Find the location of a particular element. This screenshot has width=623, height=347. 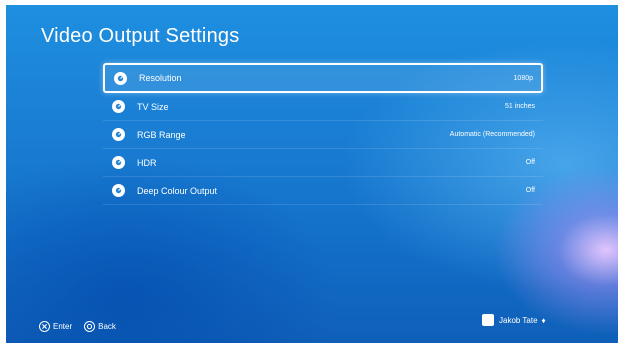

enter-hint: Enter is located at coordinates (55, 326).